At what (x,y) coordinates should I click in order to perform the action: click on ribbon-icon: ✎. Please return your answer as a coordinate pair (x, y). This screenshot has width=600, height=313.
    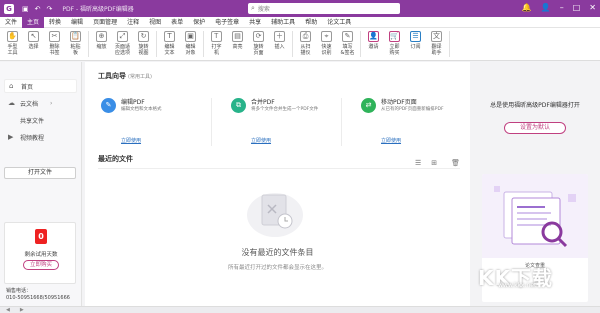
    Looking at the image, I should click on (347, 36).